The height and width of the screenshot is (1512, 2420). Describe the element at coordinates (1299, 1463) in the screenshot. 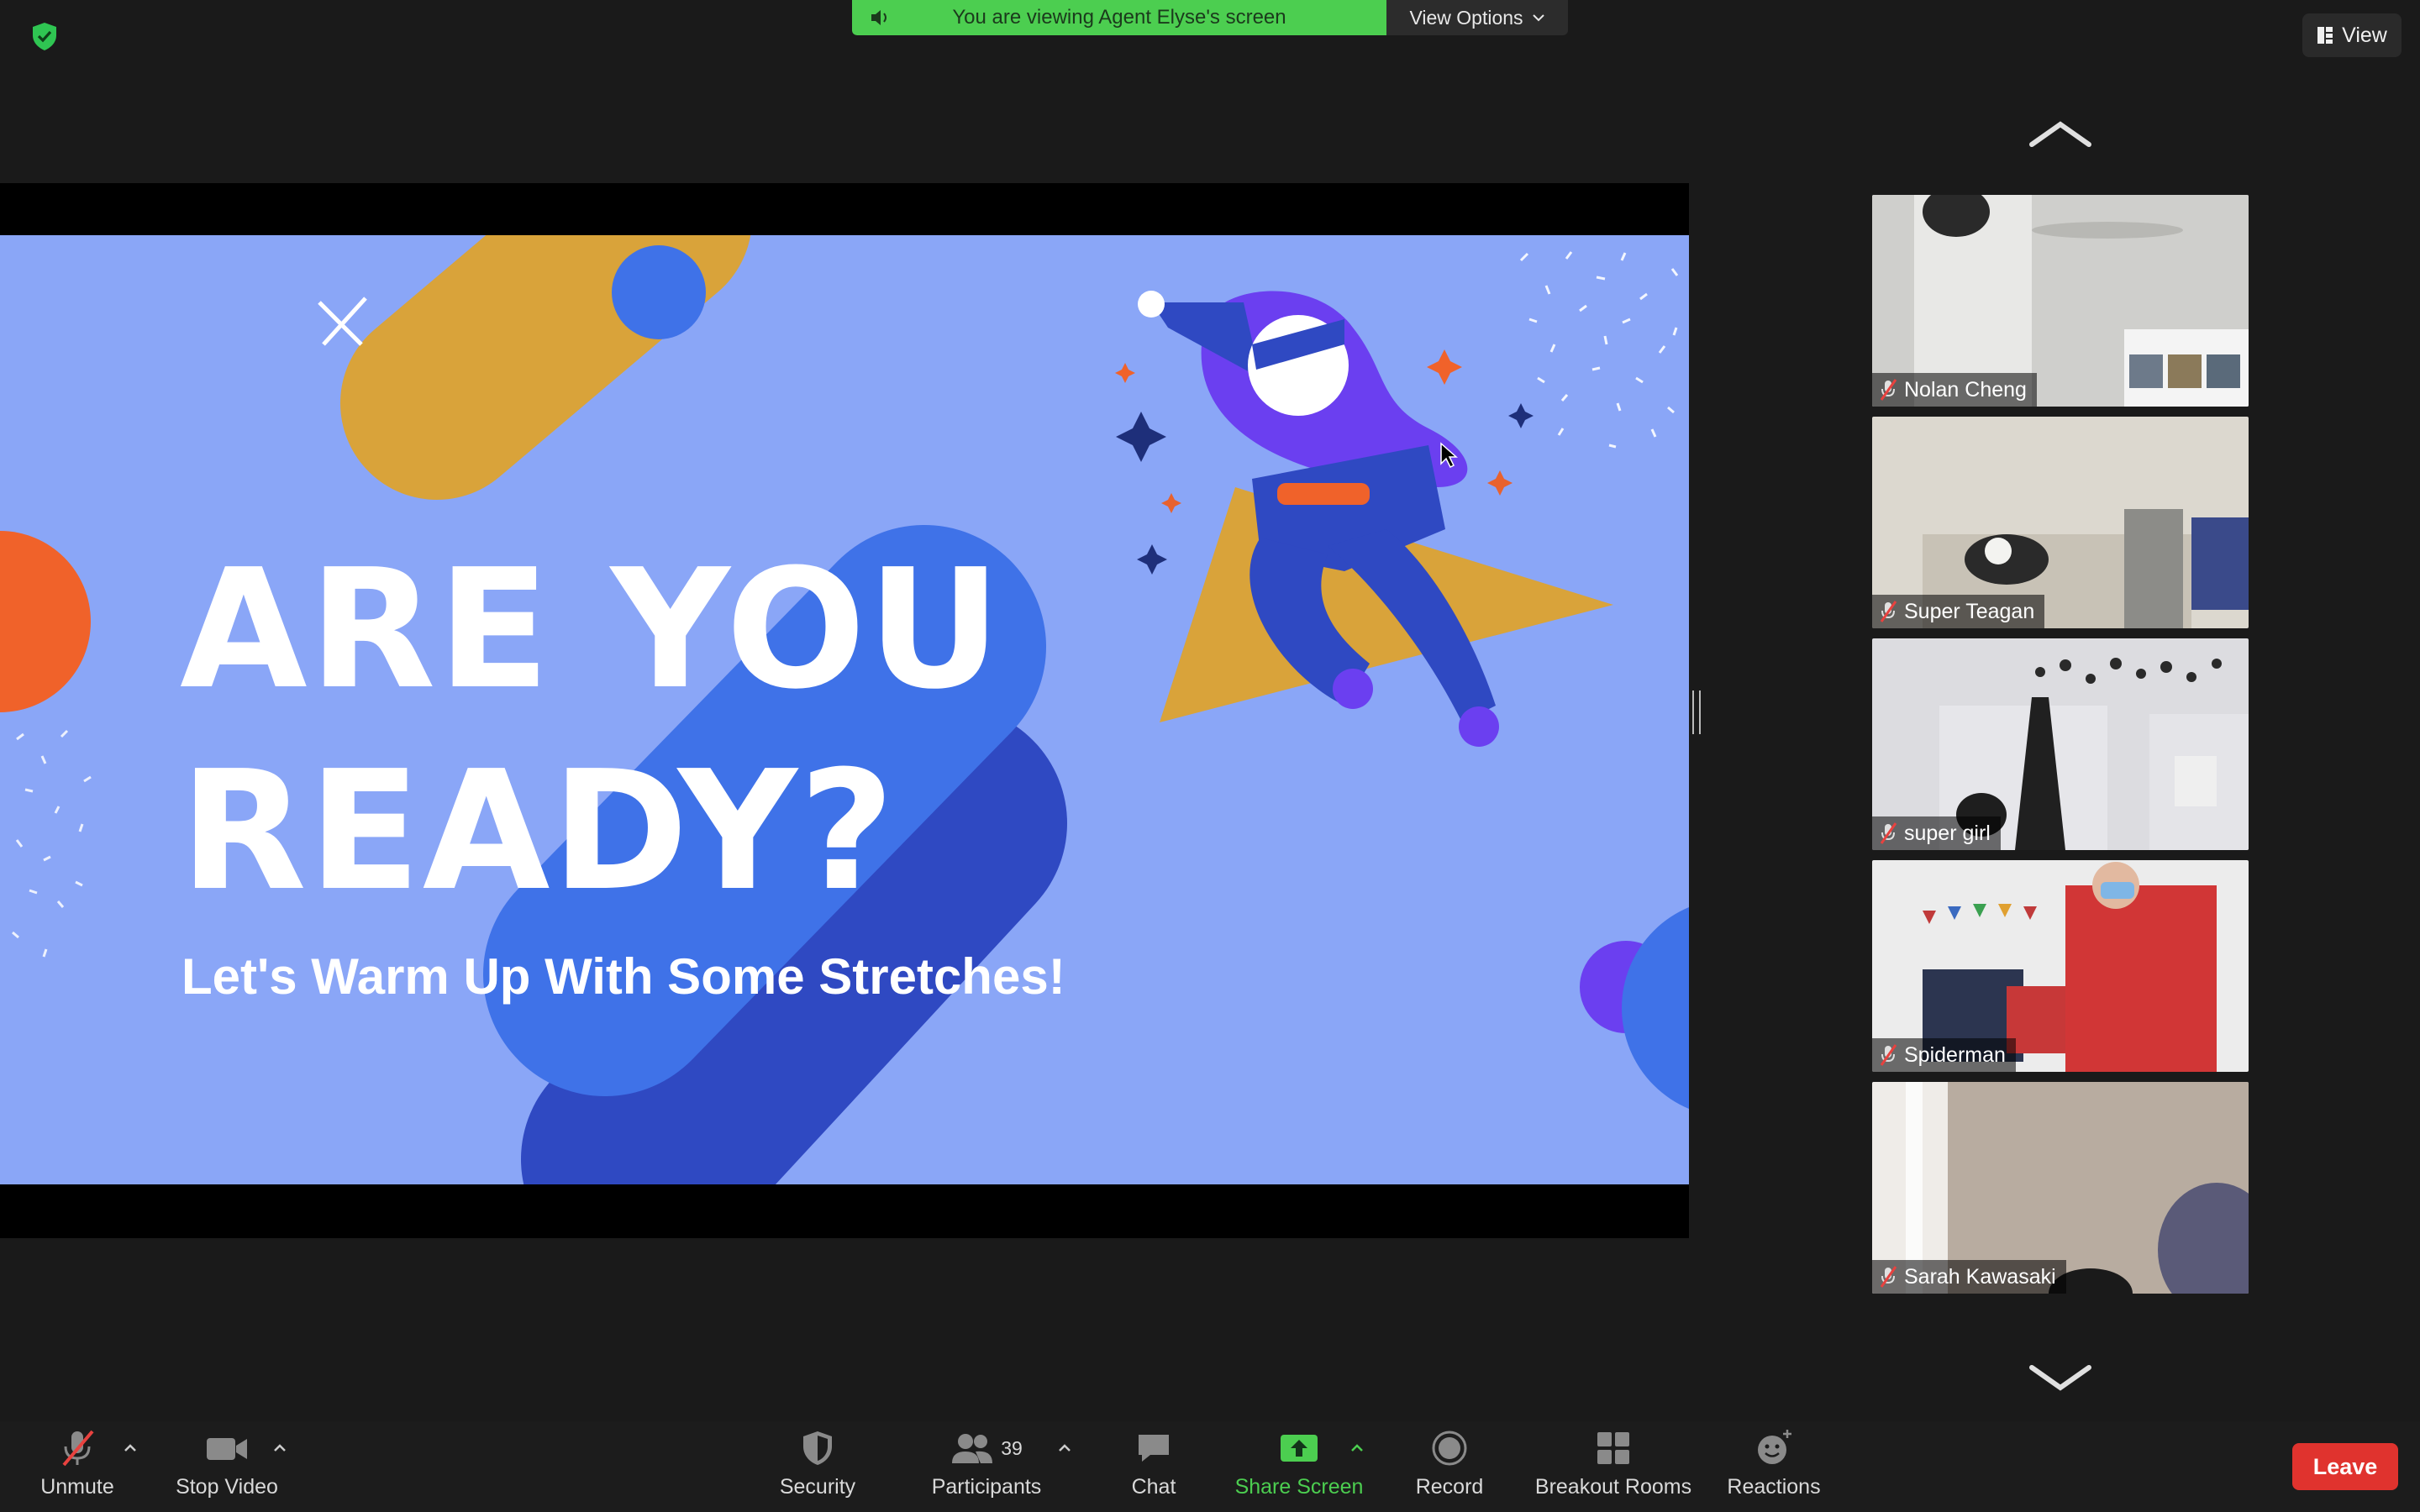

I see `share-screen-button: Share Screen` at that location.